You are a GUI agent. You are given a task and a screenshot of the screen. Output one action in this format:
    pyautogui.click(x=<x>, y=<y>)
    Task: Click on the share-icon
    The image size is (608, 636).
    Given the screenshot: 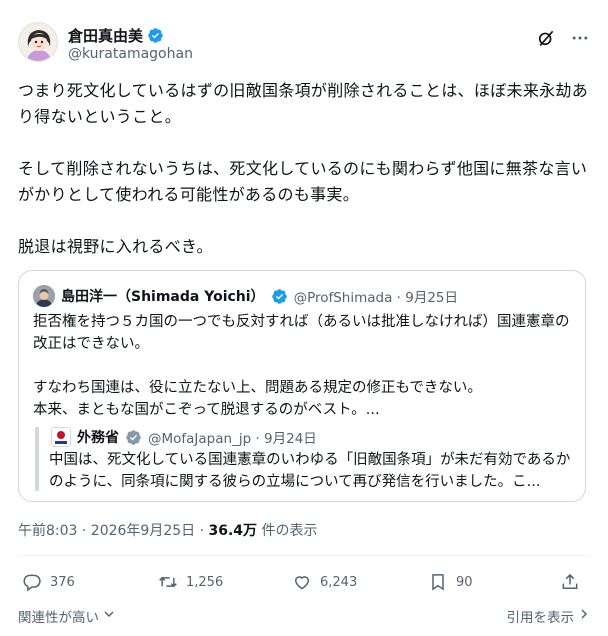 What is the action you would take?
    pyautogui.click(x=570, y=581)
    